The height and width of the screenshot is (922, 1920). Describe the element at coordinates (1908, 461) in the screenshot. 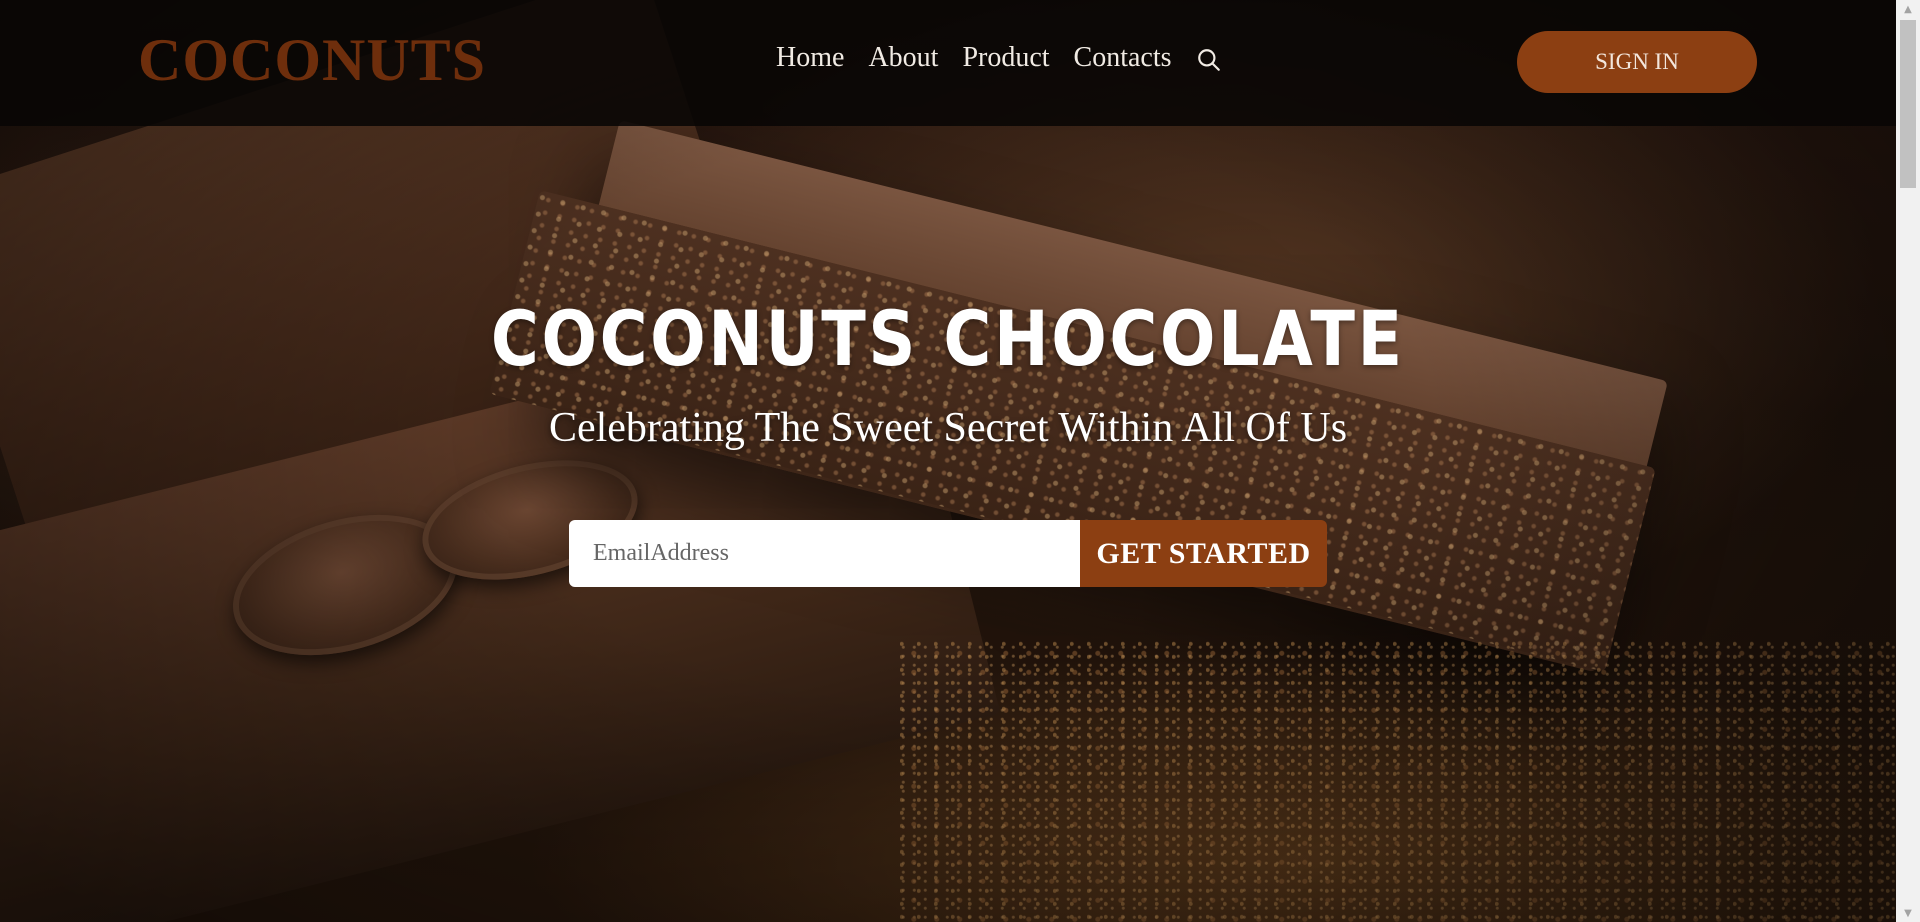

I see `vertical-scrollbar: ▲ ▼` at that location.